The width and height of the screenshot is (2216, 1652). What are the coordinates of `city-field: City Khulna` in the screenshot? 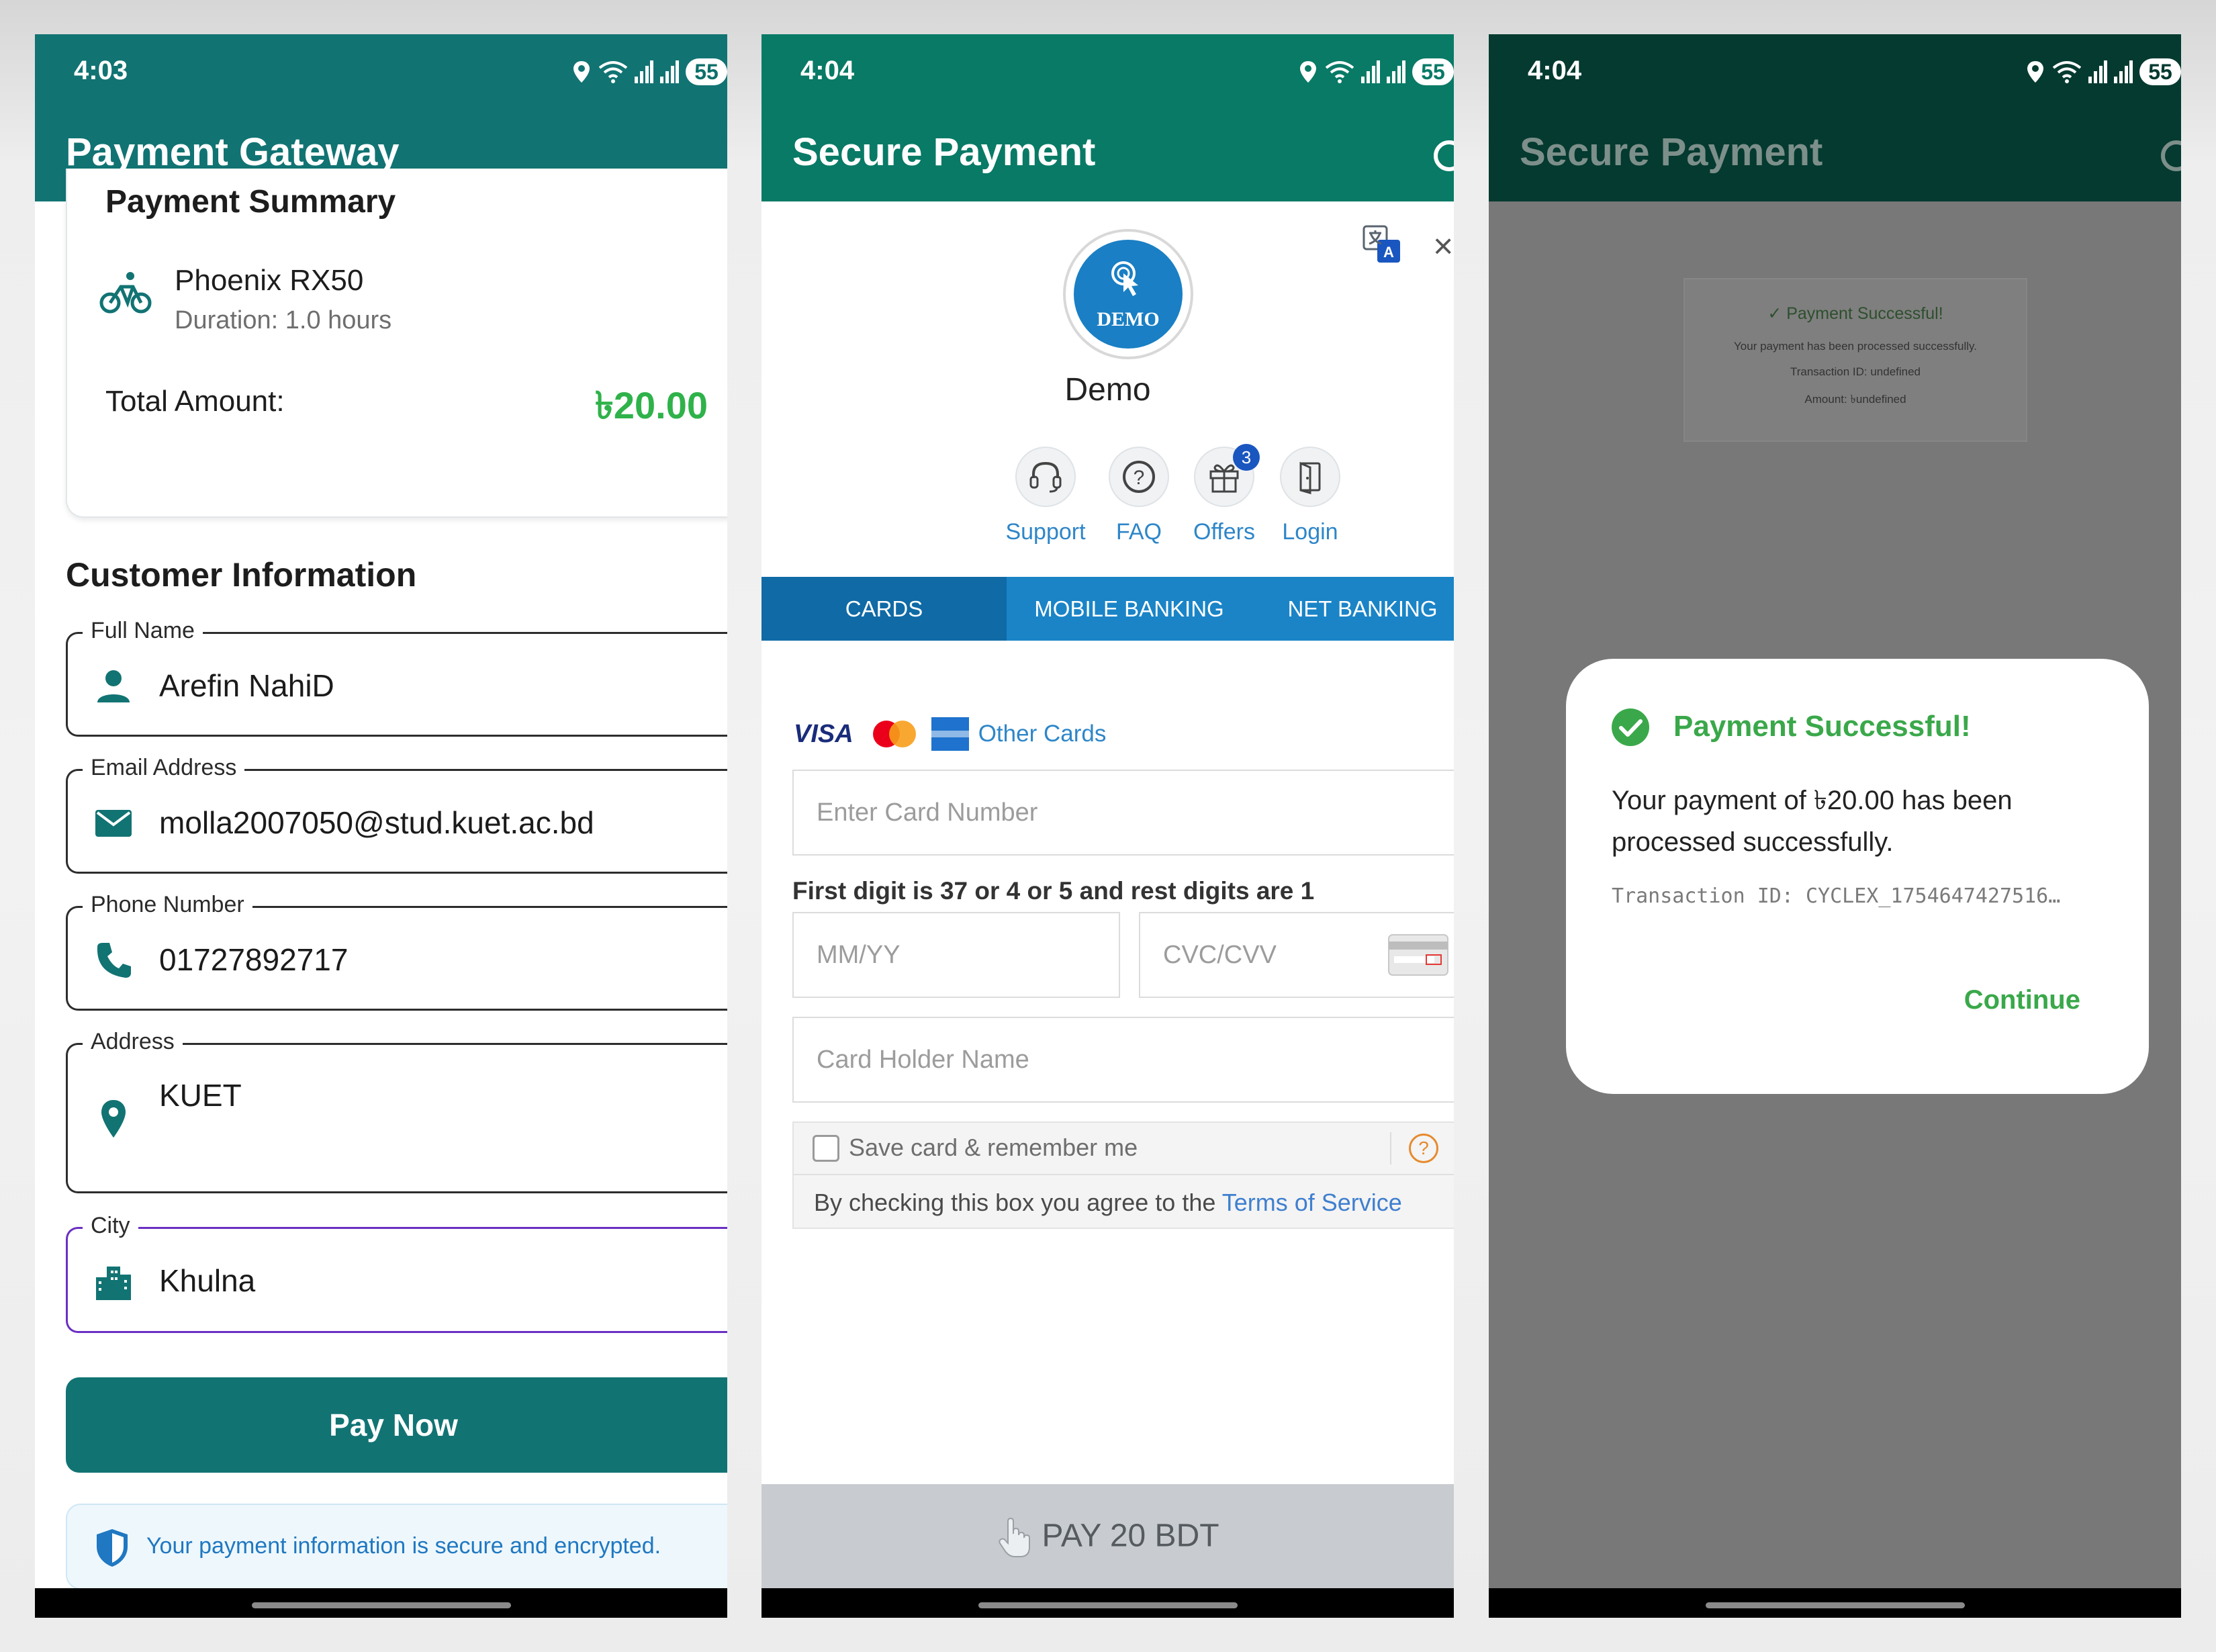 It's located at (396, 1273).